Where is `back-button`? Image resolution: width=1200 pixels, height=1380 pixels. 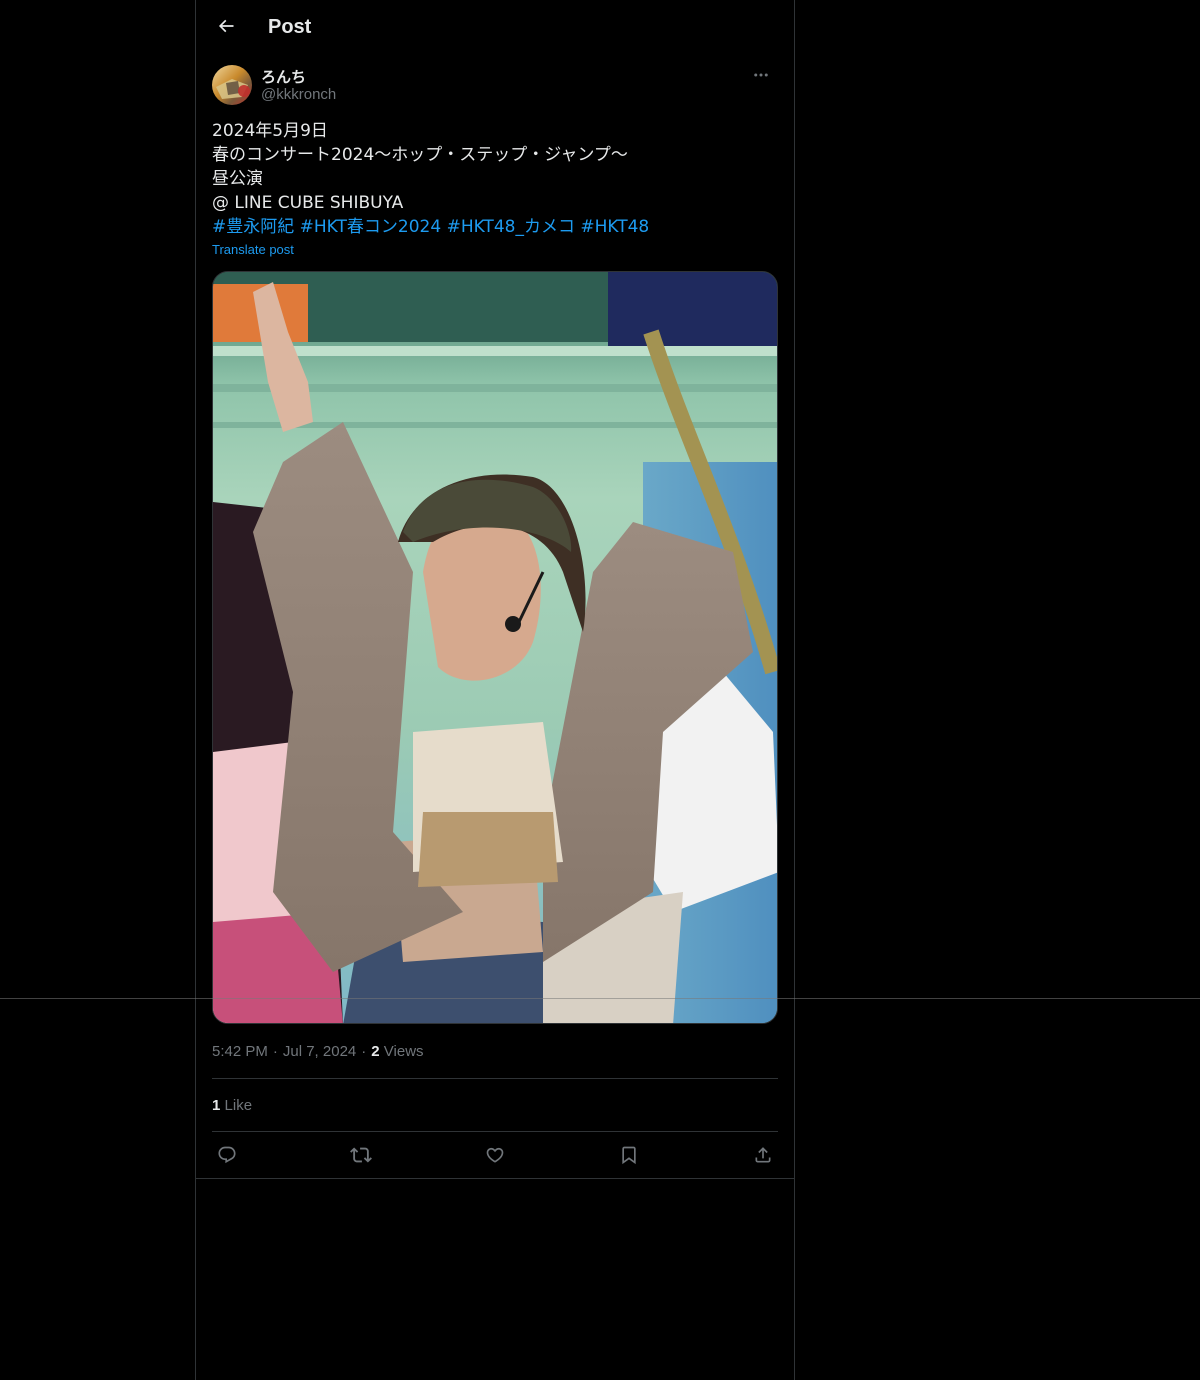 back-button is located at coordinates (226, 26).